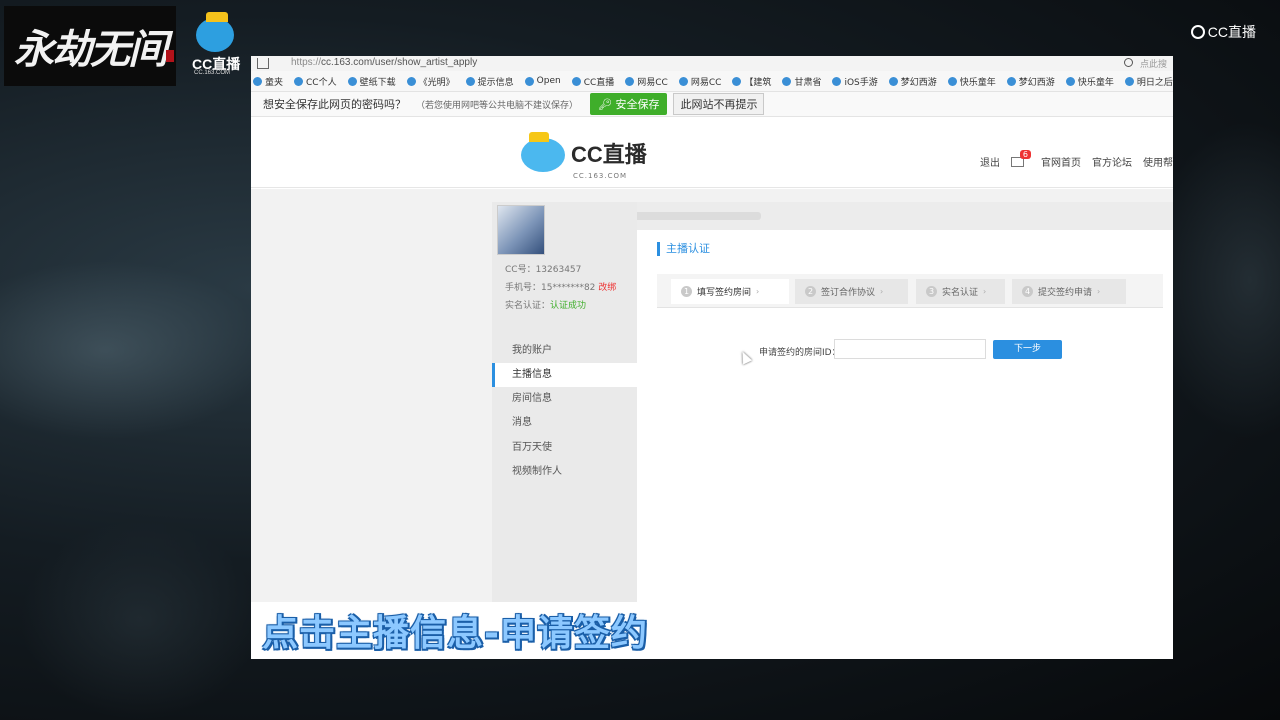 This screenshot has height=720, width=1280. What do you see at coordinates (607, 288) in the screenshot?
I see `phone-edit-link: 改绑` at bounding box center [607, 288].